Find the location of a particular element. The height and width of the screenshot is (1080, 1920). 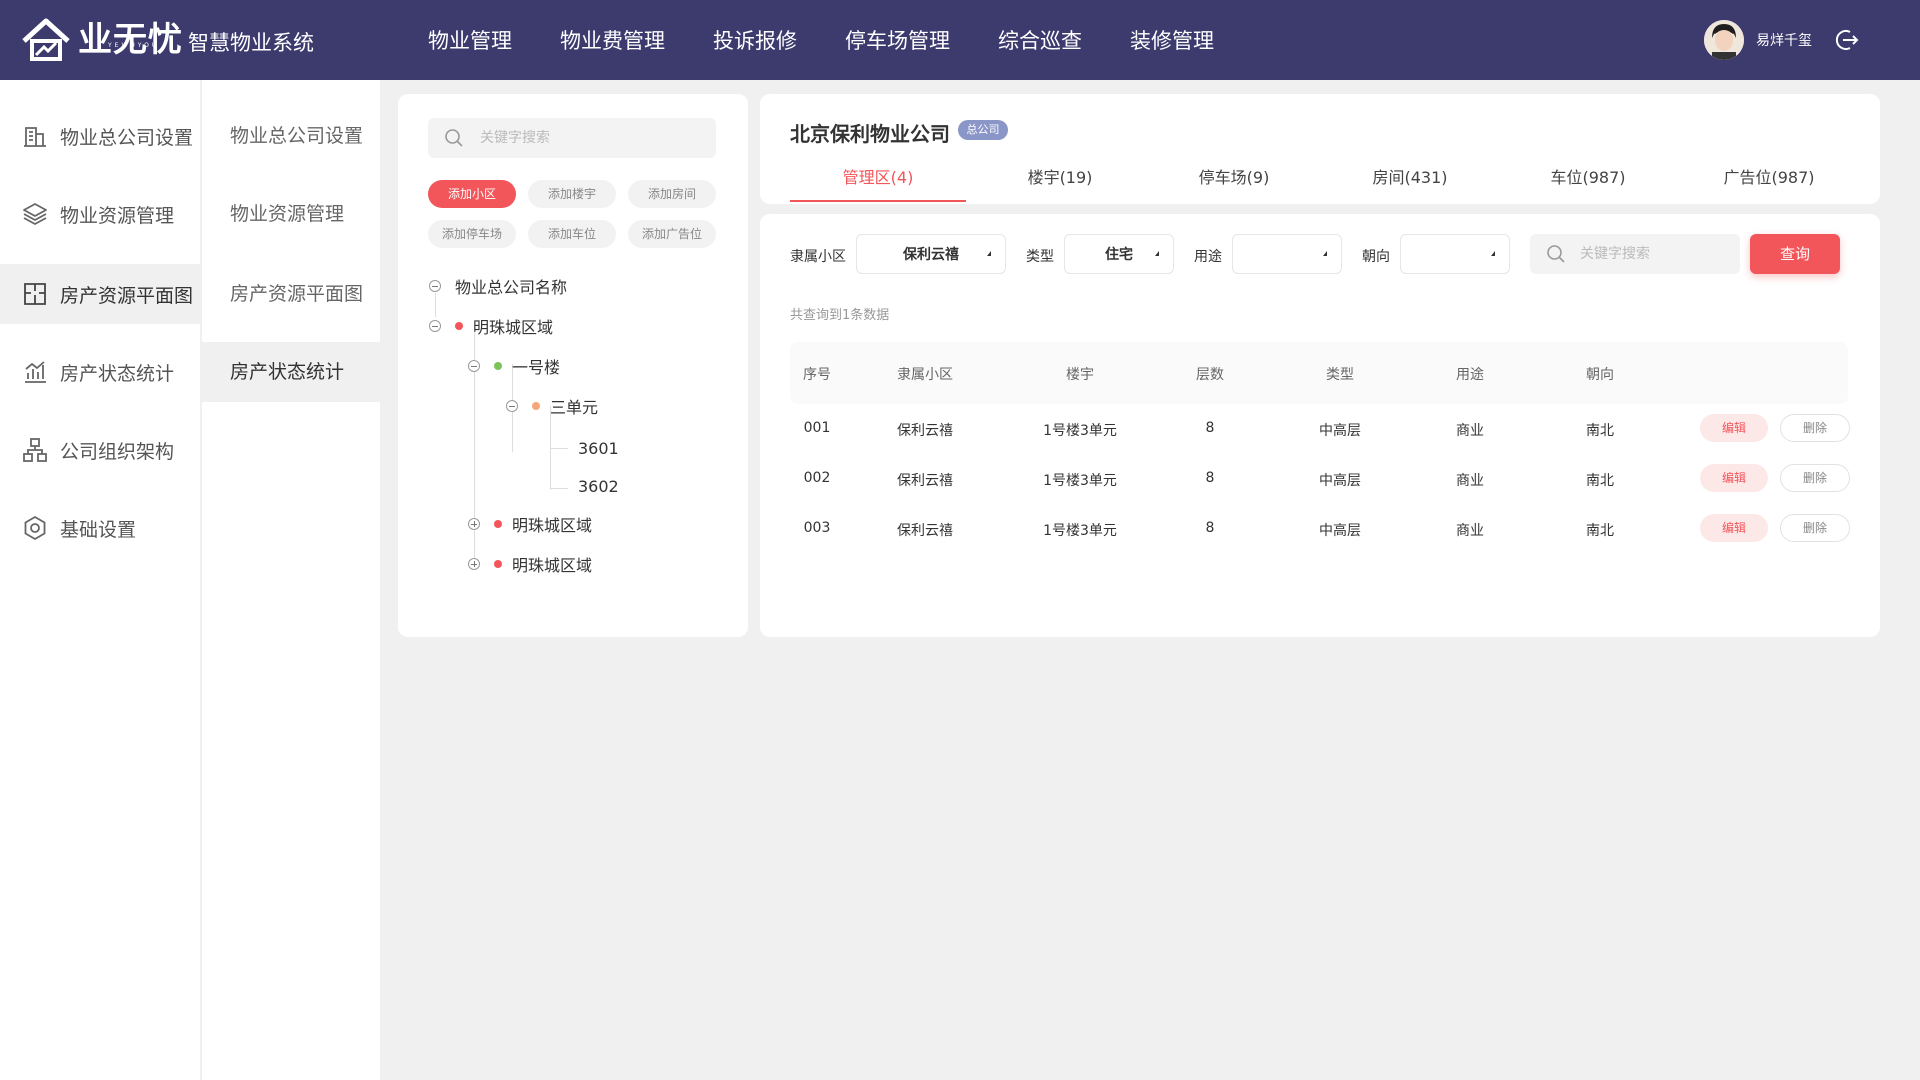

nav-property-fee: 物业费管理 is located at coordinates (612, 40).